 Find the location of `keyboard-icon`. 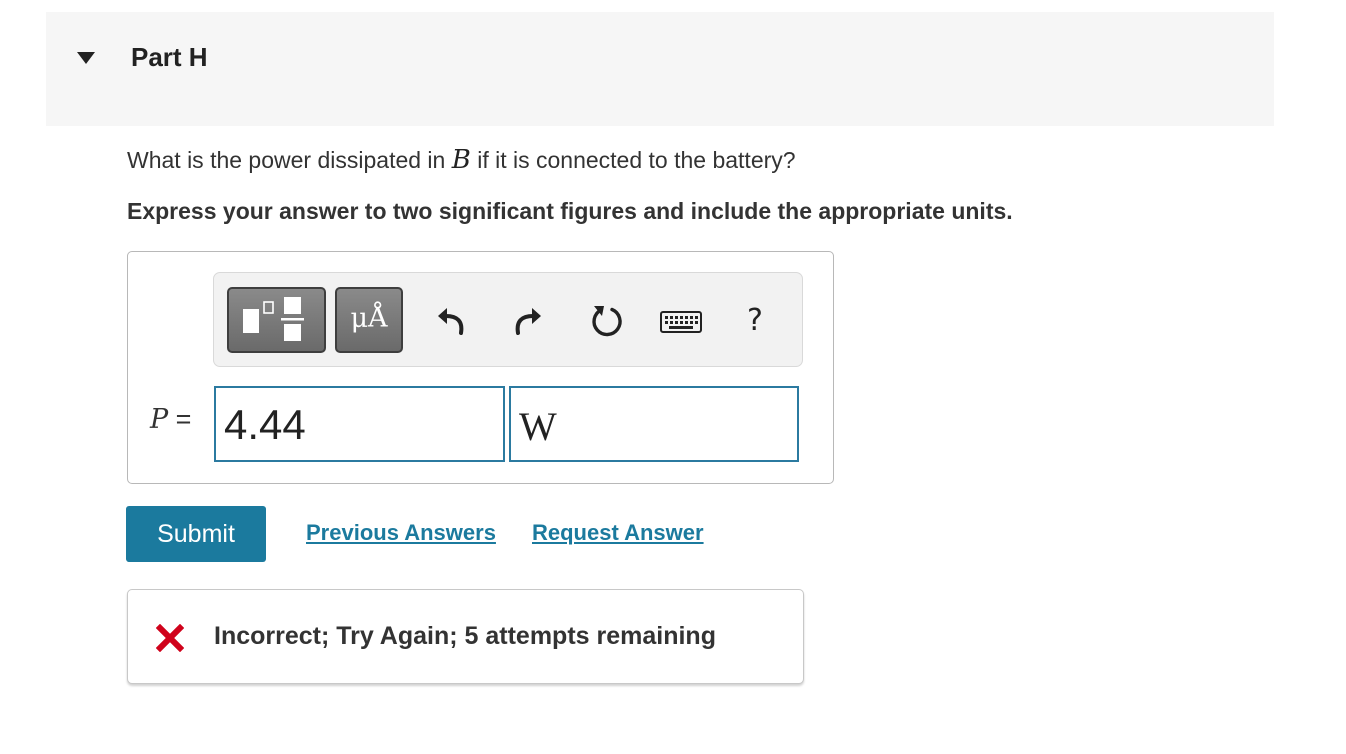

keyboard-icon is located at coordinates (681, 322).